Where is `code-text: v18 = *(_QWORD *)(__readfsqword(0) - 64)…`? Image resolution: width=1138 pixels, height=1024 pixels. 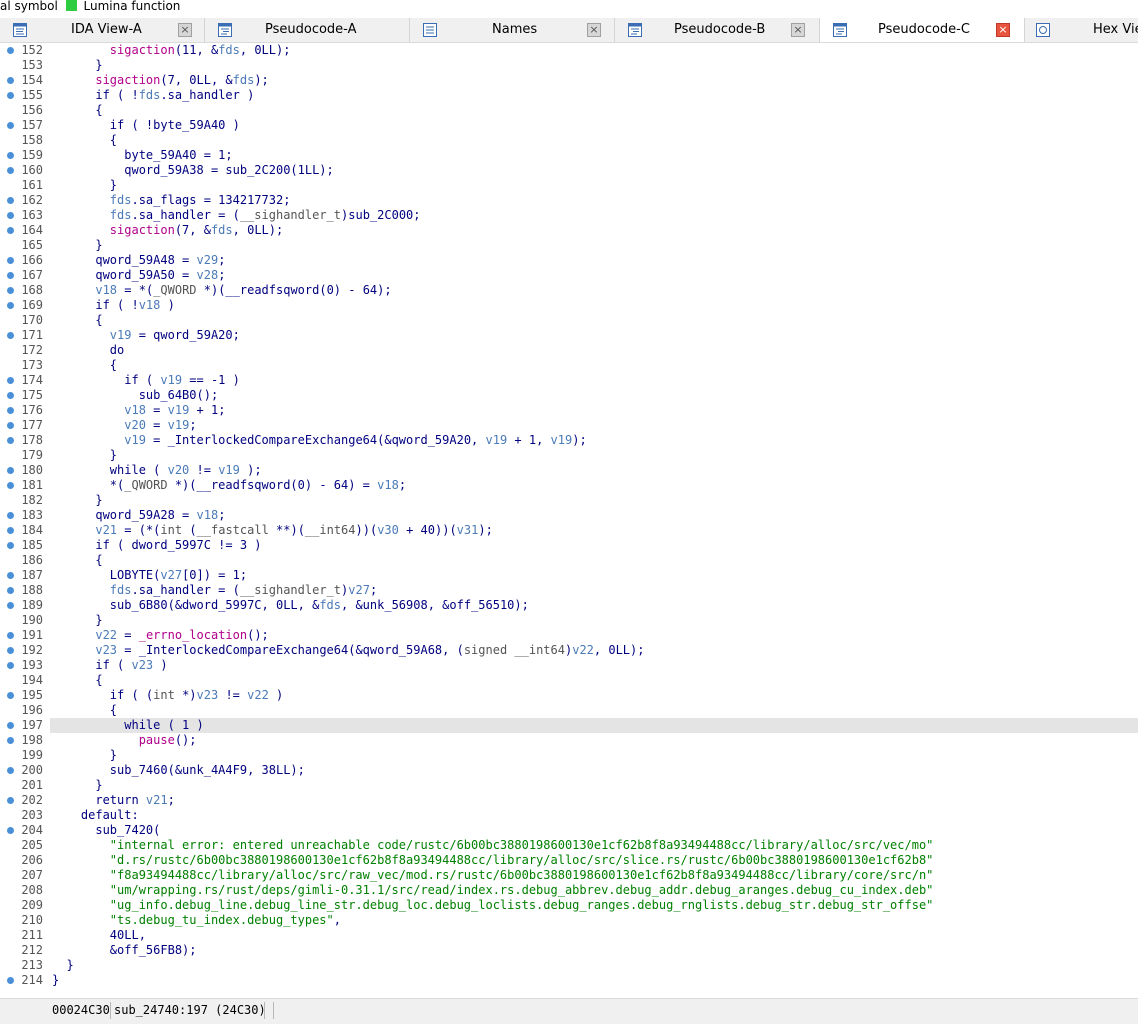 code-text: v18 = *(_QWORD *)(__readfsqword(0) - 64)… is located at coordinates (594, 290).